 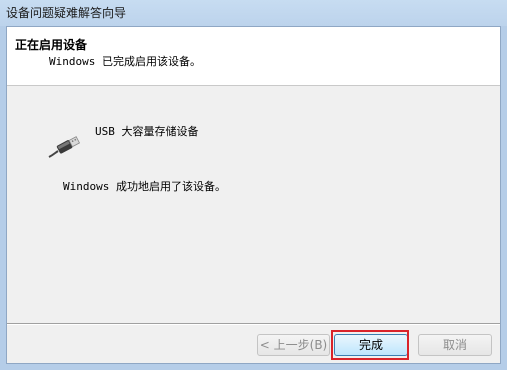 I want to click on cancel-button: 取消, so click(x=455, y=345).